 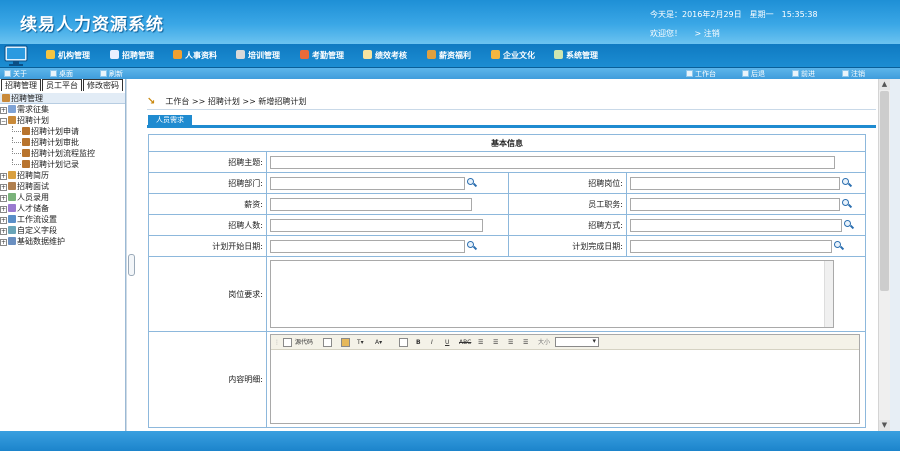 I want to click on scroll-thumb, so click(x=884, y=191).